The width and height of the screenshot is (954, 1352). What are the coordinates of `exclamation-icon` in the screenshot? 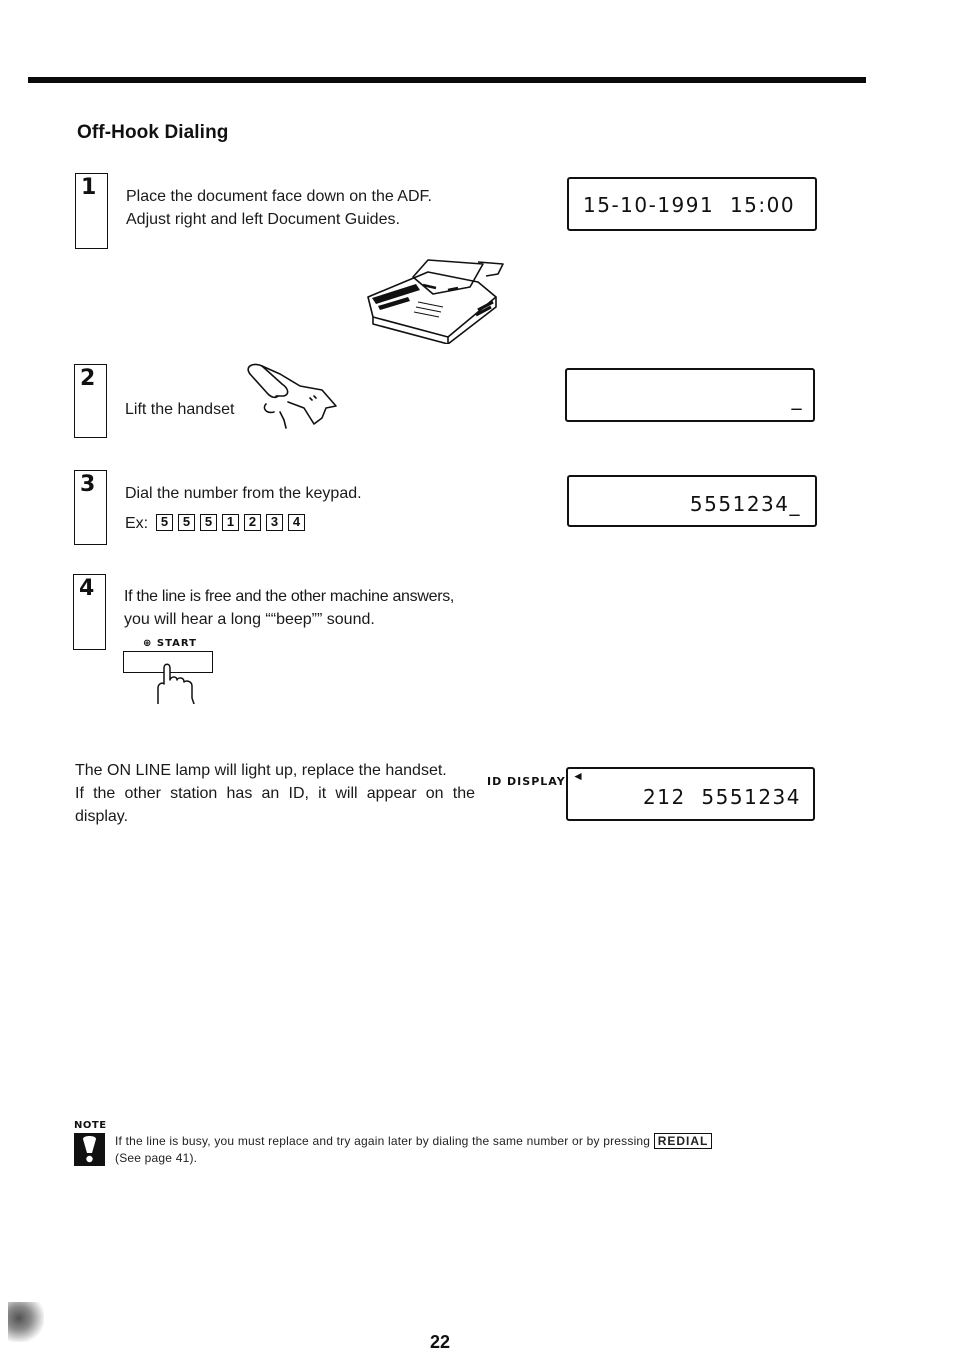 It's located at (89, 1149).